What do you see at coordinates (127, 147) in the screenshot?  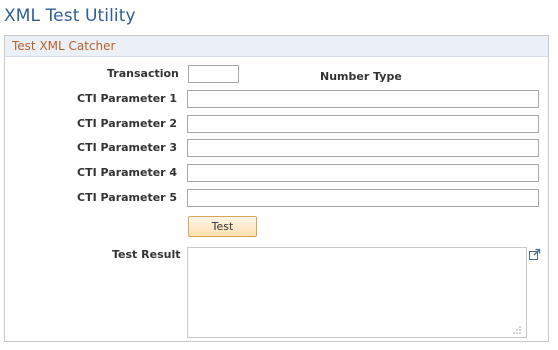 I see `cti-parameter-3-label: CTI Parameter 3` at bounding box center [127, 147].